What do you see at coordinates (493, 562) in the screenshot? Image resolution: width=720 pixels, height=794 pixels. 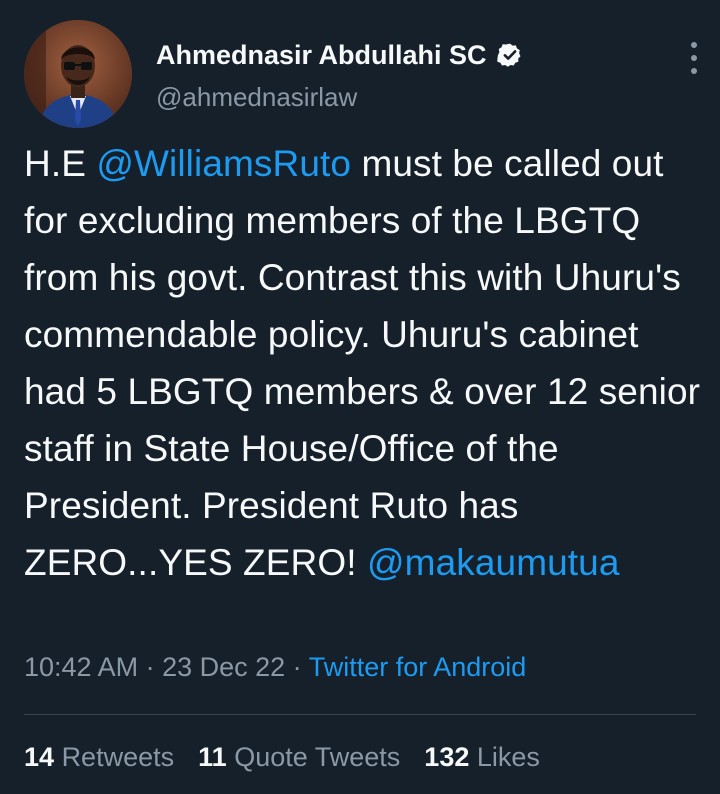 I see `mention-link: @makaumutua` at bounding box center [493, 562].